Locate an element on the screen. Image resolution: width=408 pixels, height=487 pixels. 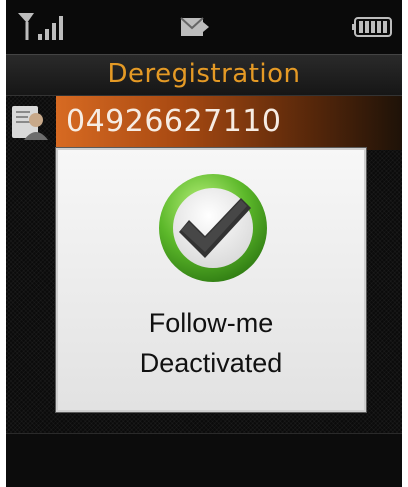
dialog-message-line1: Follow-me is located at coordinates (211, 323).